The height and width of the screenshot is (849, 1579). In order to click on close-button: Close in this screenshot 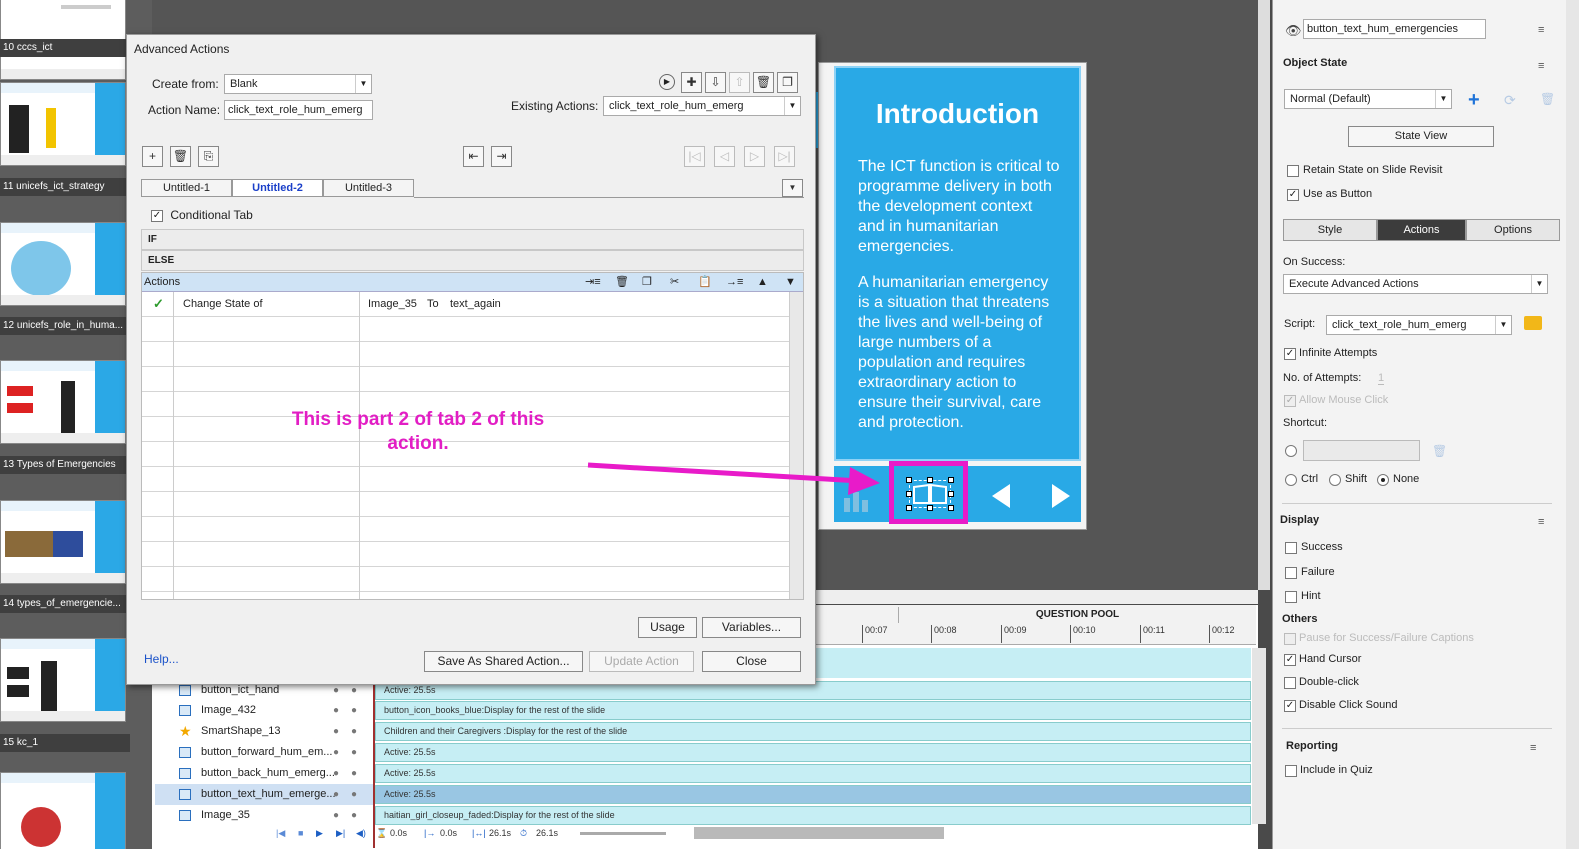, I will do `click(751, 661)`.